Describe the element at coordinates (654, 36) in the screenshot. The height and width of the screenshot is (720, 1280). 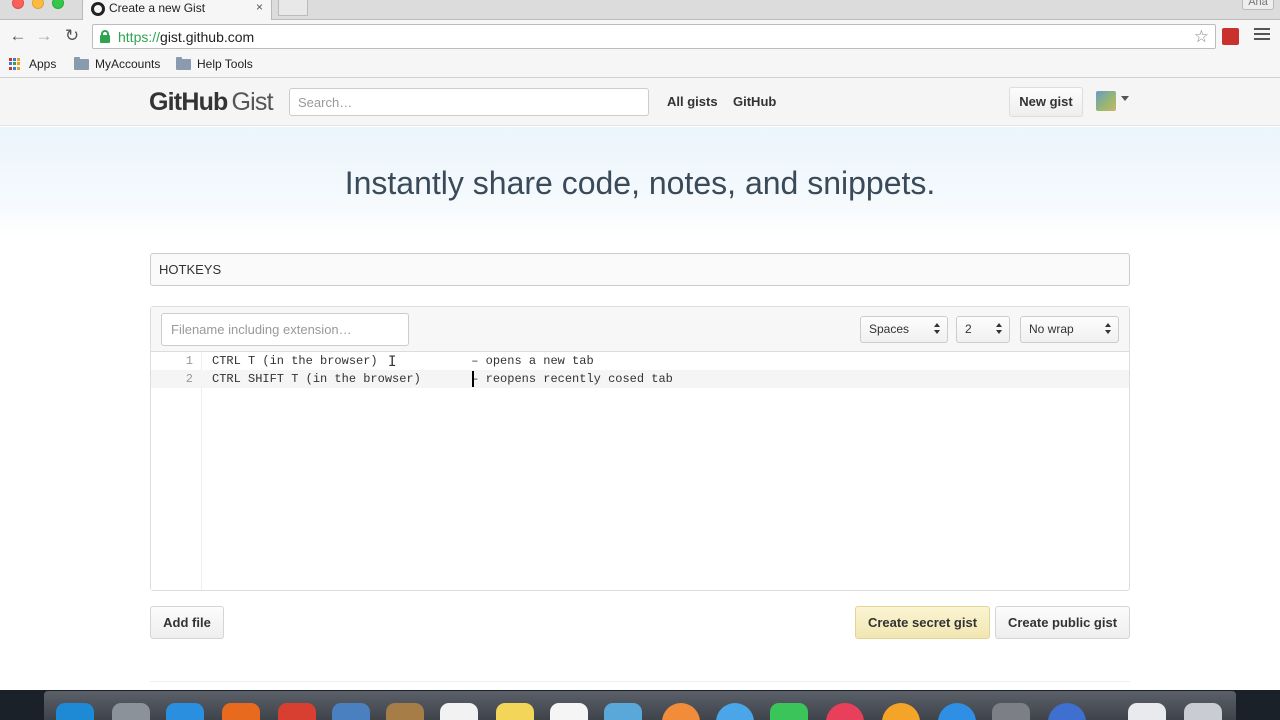
I see `address-bar: https://gist.github.com ☆` at that location.